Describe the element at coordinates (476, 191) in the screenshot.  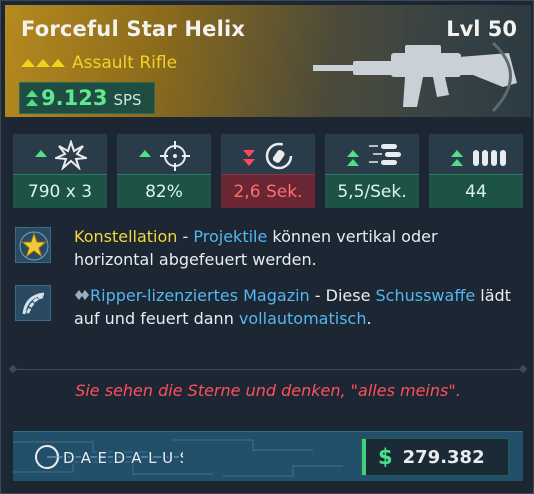
I see `stat-value: 44` at that location.